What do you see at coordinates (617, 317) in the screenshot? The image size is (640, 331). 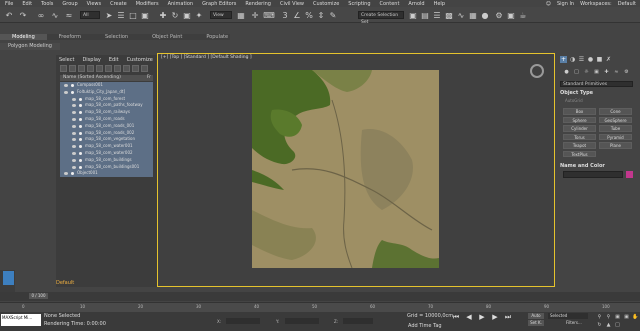 I see `zoom-extents-icon: ▣` at bounding box center [617, 317].